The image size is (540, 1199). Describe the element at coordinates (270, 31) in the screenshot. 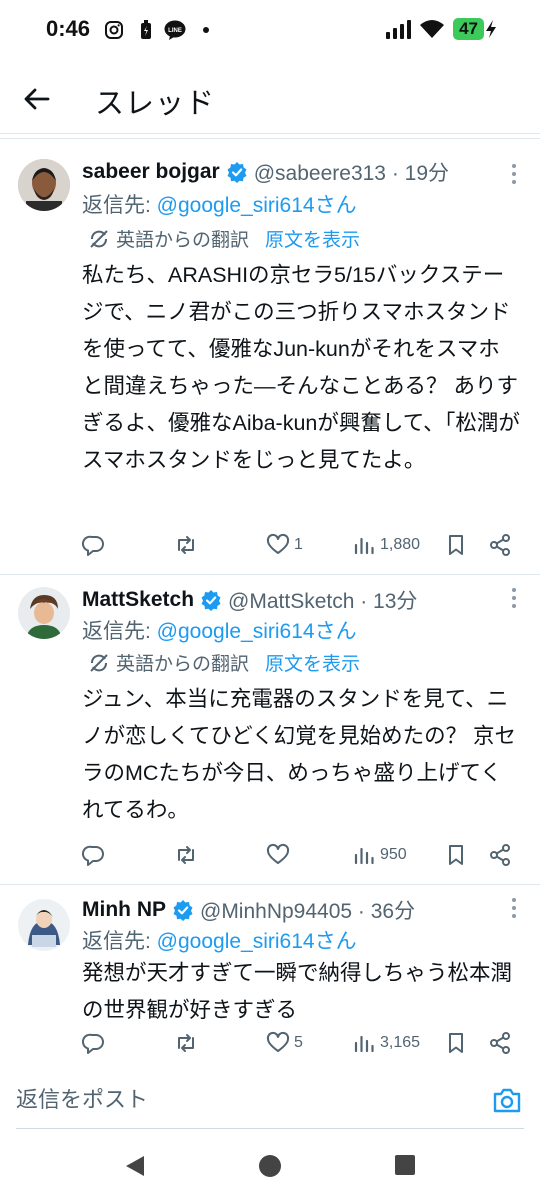

I see `status-bar: 0:46 LINE 47` at that location.